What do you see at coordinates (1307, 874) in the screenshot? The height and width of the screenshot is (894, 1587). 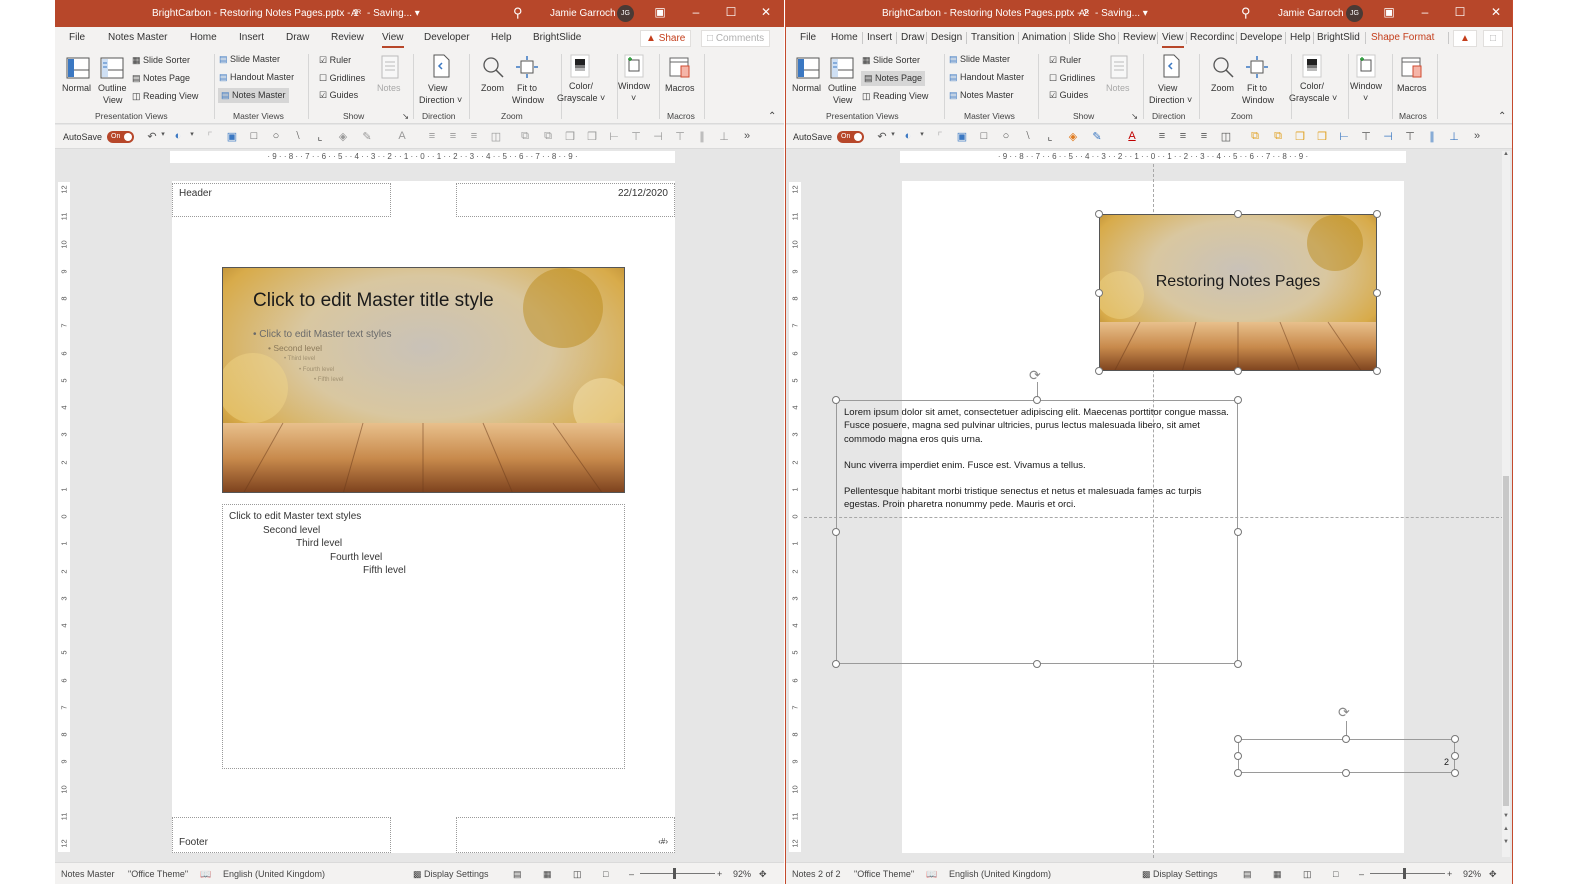 I see `reading-view-status-icon: ◫` at bounding box center [1307, 874].